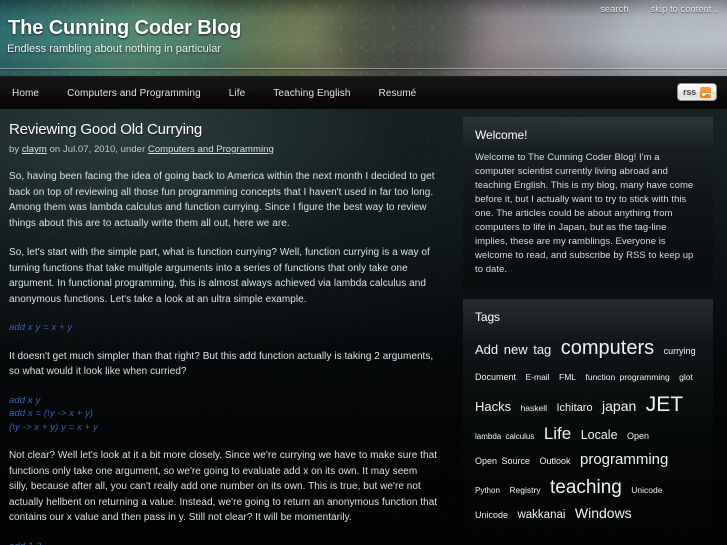 This screenshot has height=545, width=727. Describe the element at coordinates (575, 408) in the screenshot. I see `tag-link: Ichitaro` at that location.